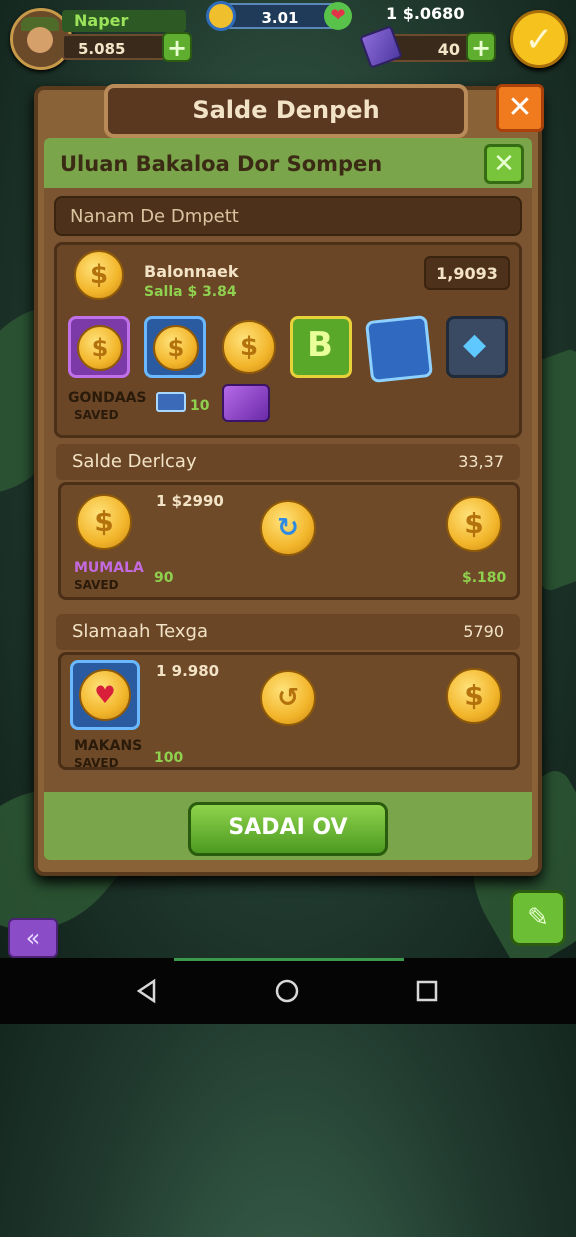  Describe the element at coordinates (538, 918) in the screenshot. I see `tool-feather-button: ✎` at that location.